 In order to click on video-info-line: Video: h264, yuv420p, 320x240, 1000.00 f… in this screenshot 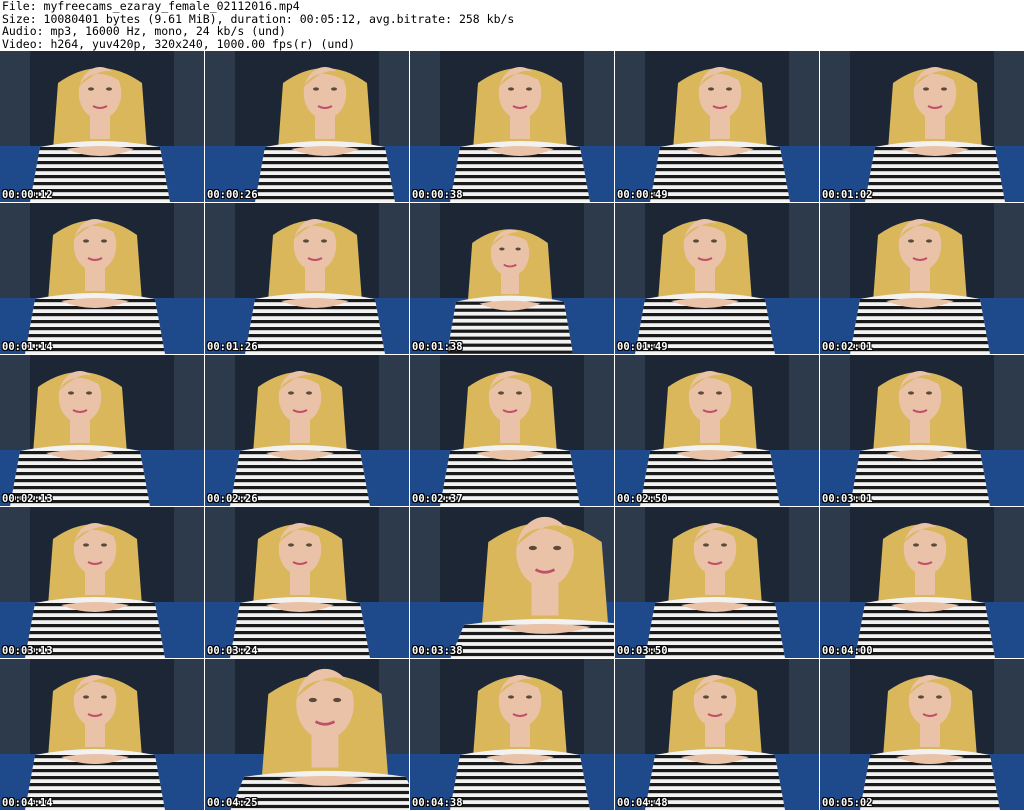, I will do `click(179, 43)`.